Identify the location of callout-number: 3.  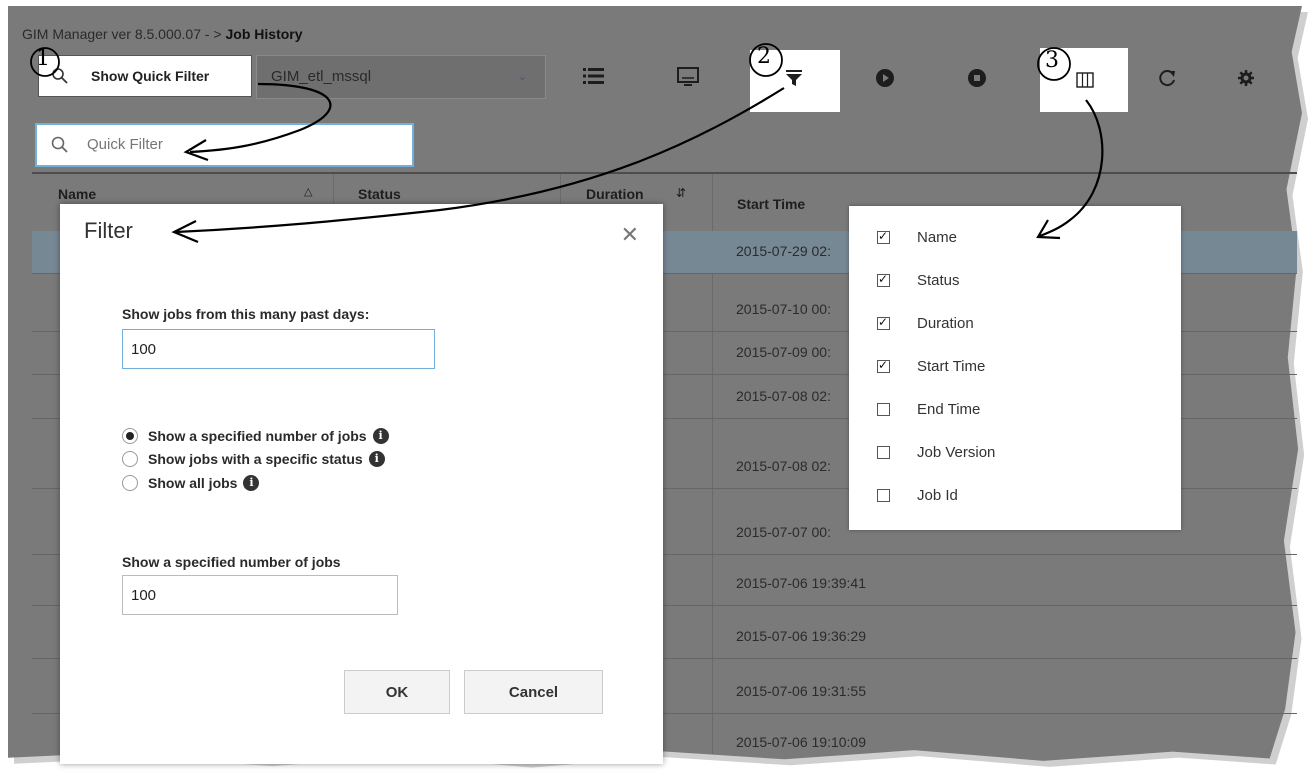
(1052, 60).